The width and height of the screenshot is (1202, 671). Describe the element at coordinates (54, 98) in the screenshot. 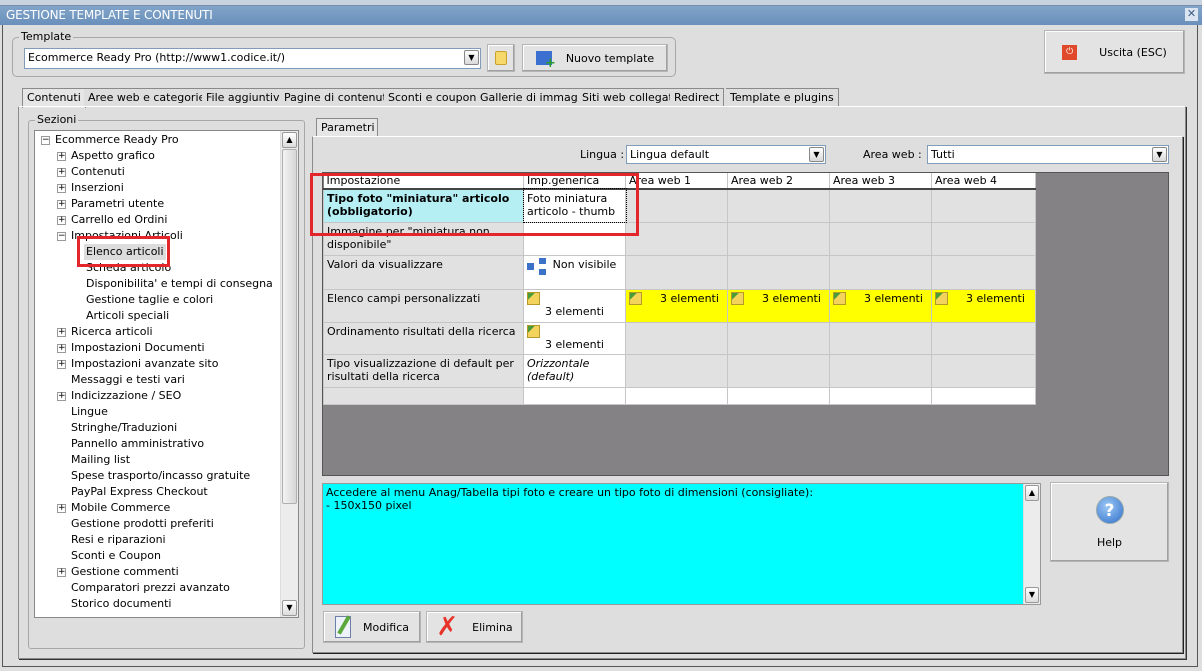

I see `tab-contenuti: Contenuti` at that location.